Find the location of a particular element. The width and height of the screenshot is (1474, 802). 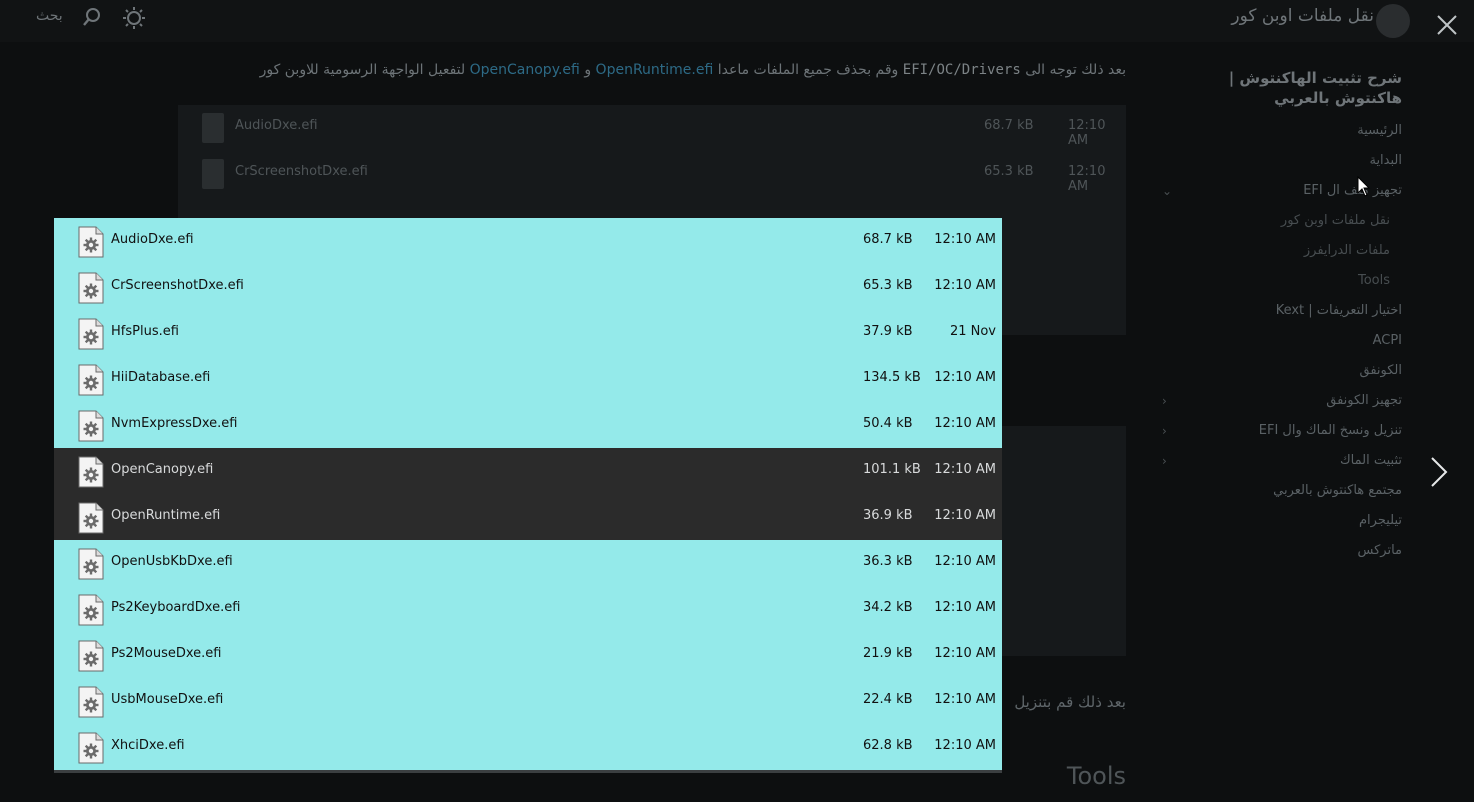

file-size: 62.8 kB is located at coordinates (888, 745).